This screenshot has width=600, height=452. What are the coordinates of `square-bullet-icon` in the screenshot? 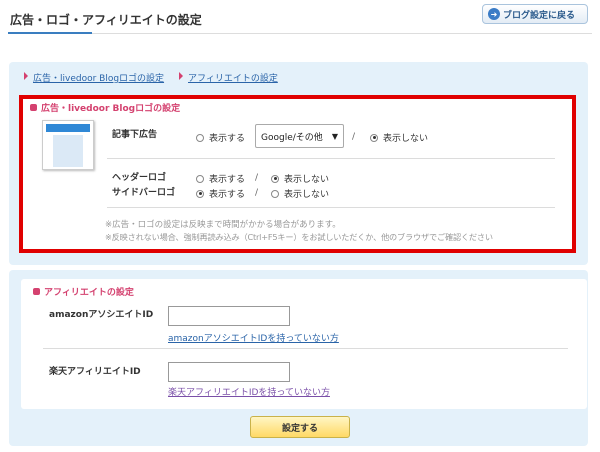 It's located at (36, 291).